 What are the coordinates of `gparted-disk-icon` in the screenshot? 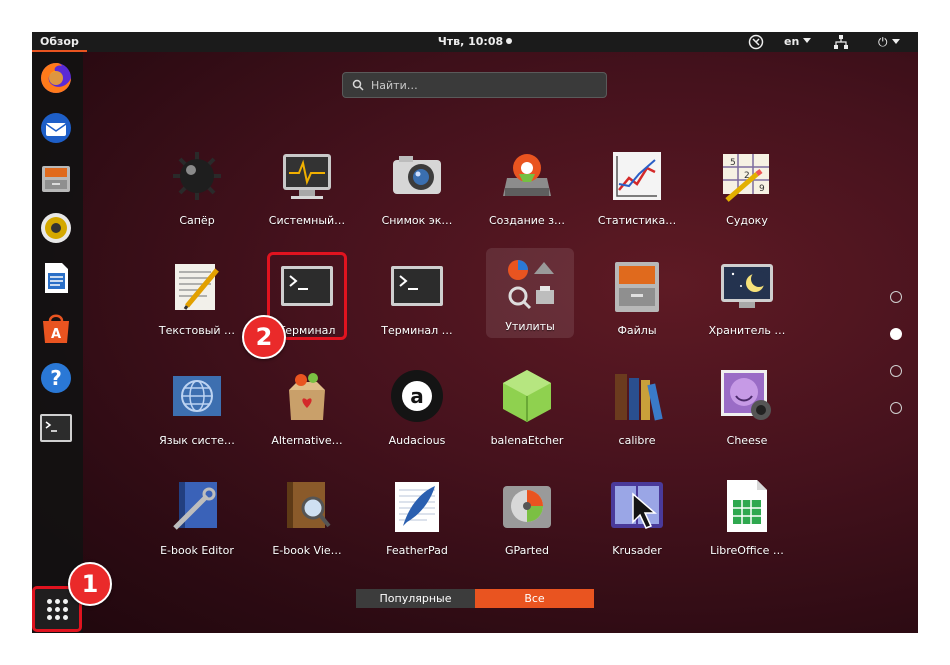 It's located at (527, 507).